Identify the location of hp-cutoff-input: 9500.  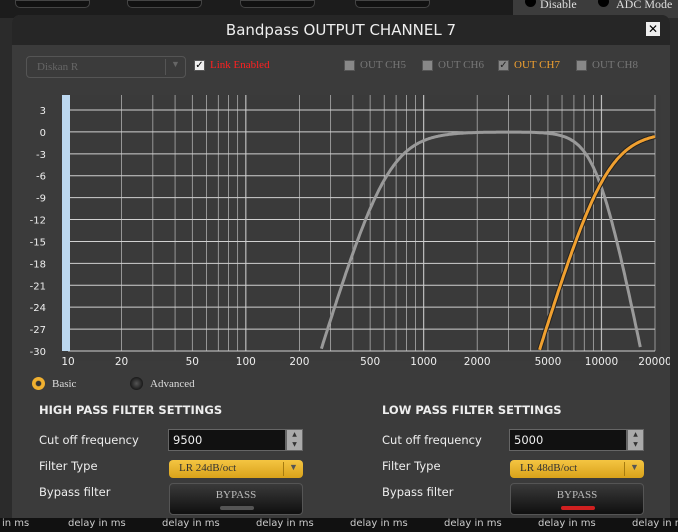
(227, 440).